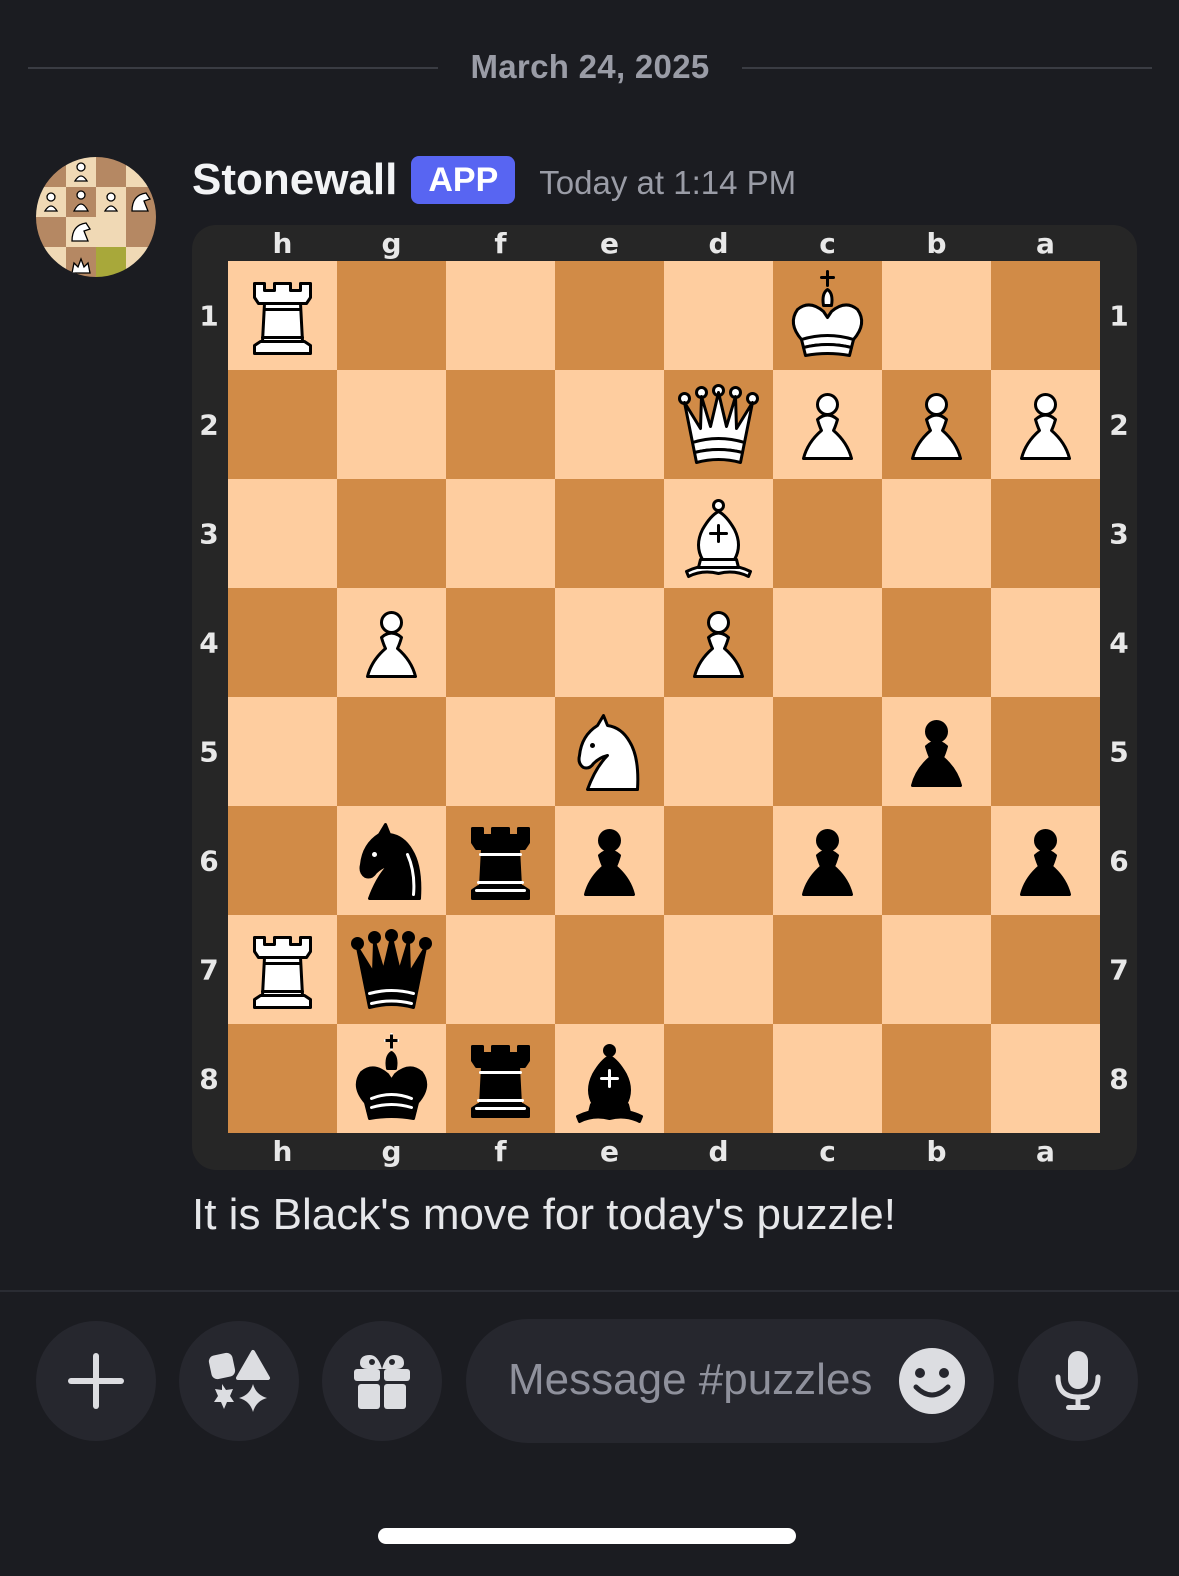  What do you see at coordinates (282, 642) in the screenshot?
I see `board-square-h4` at bounding box center [282, 642].